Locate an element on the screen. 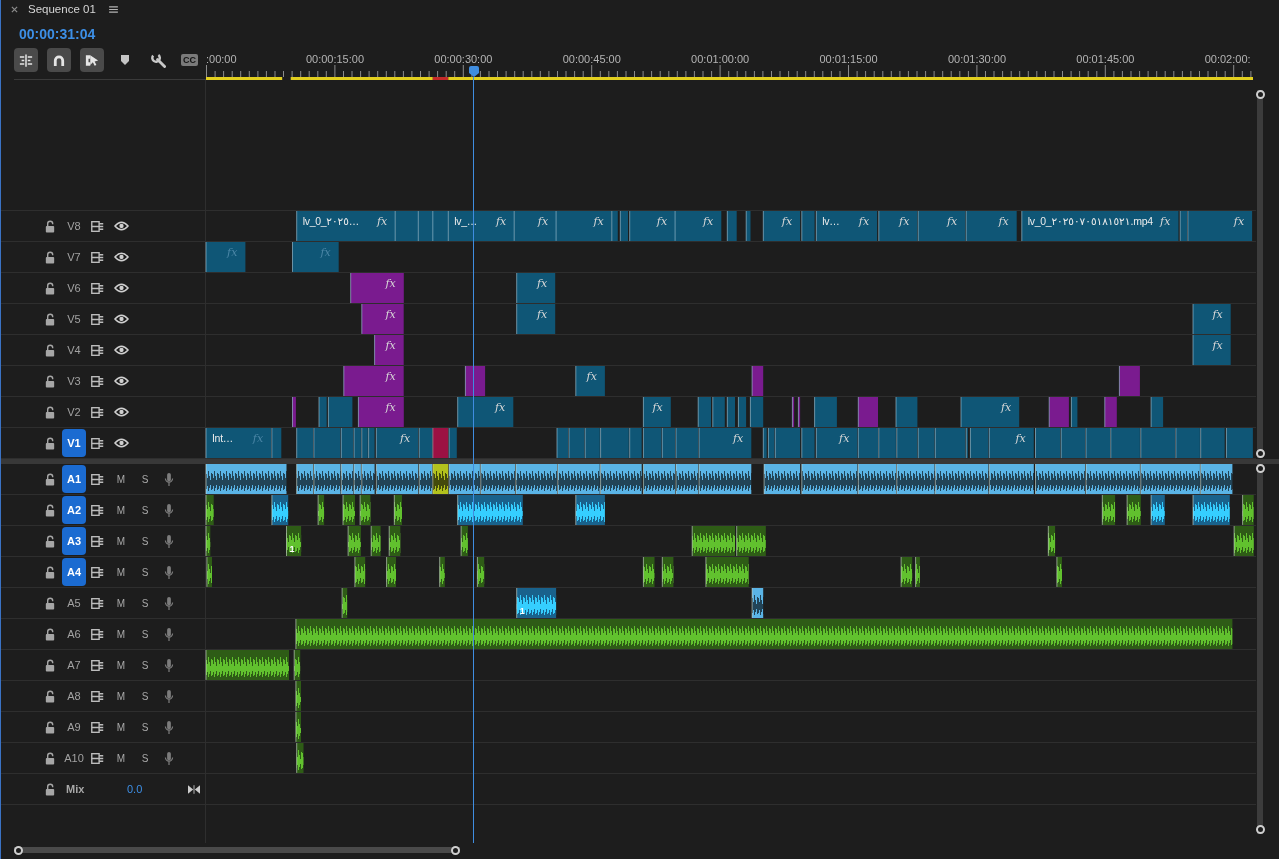  track-label: V8 is located at coordinates (74, 226).